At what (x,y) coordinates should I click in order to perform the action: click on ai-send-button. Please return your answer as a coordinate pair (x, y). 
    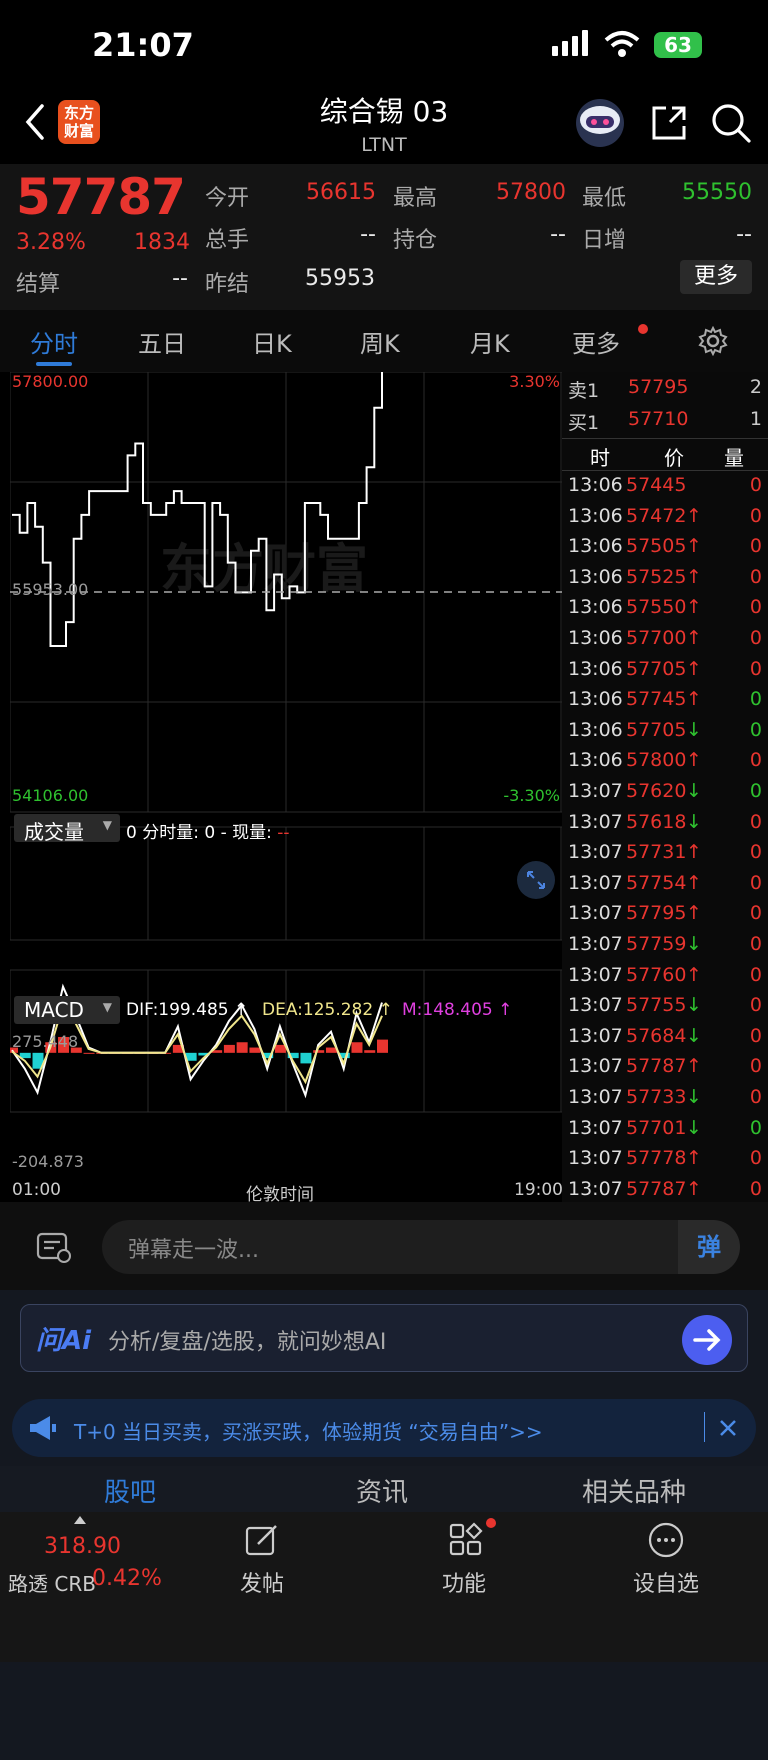
    Looking at the image, I should click on (707, 1340).